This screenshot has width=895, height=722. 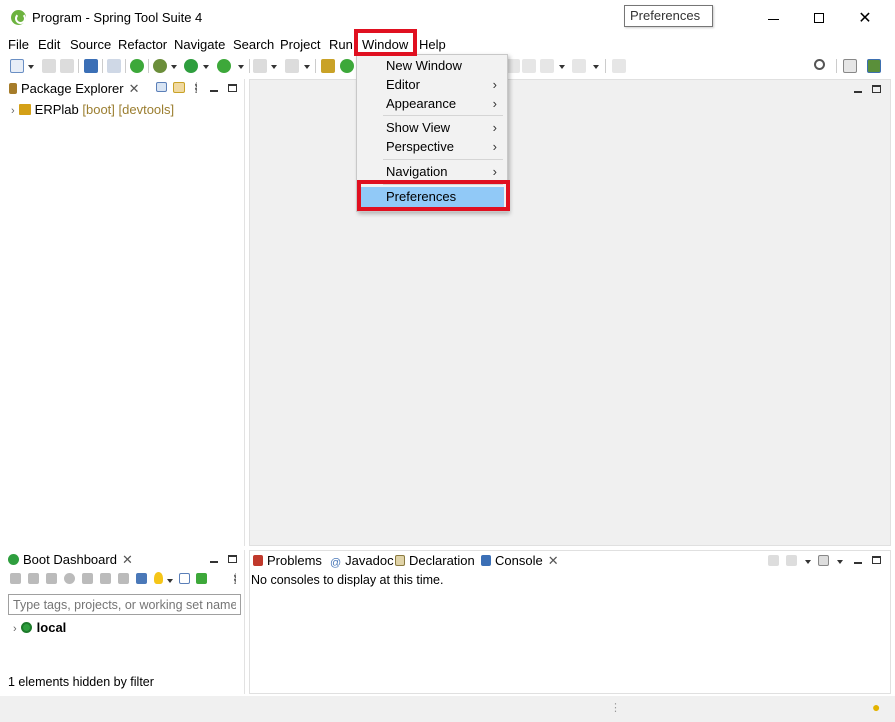 I want to click on next-annotation-icon, so click(x=529, y=66).